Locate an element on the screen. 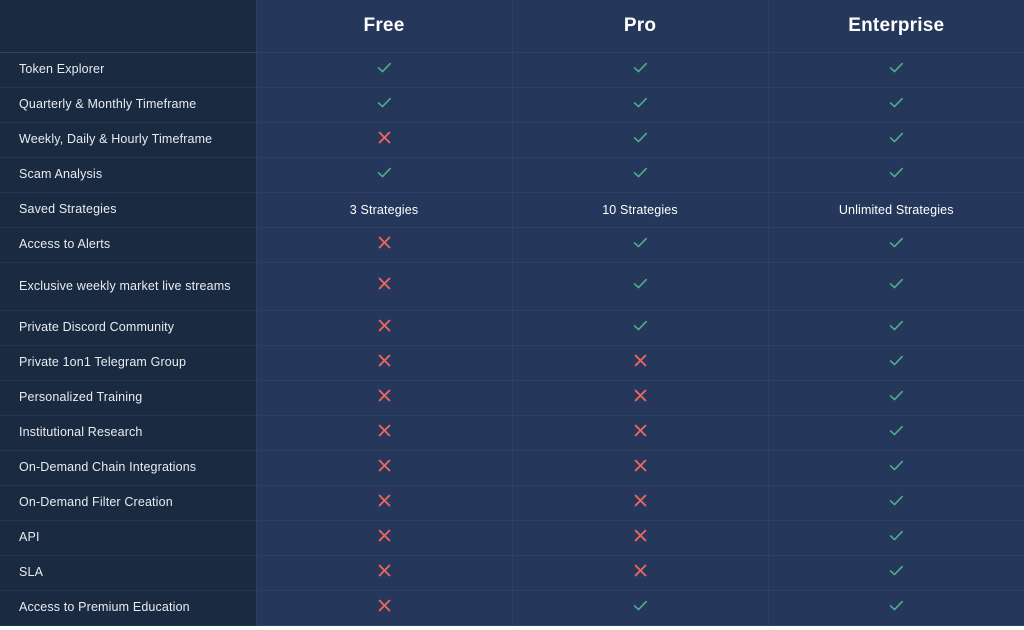 The image size is (1024, 630). table-row: API is located at coordinates (512, 538).